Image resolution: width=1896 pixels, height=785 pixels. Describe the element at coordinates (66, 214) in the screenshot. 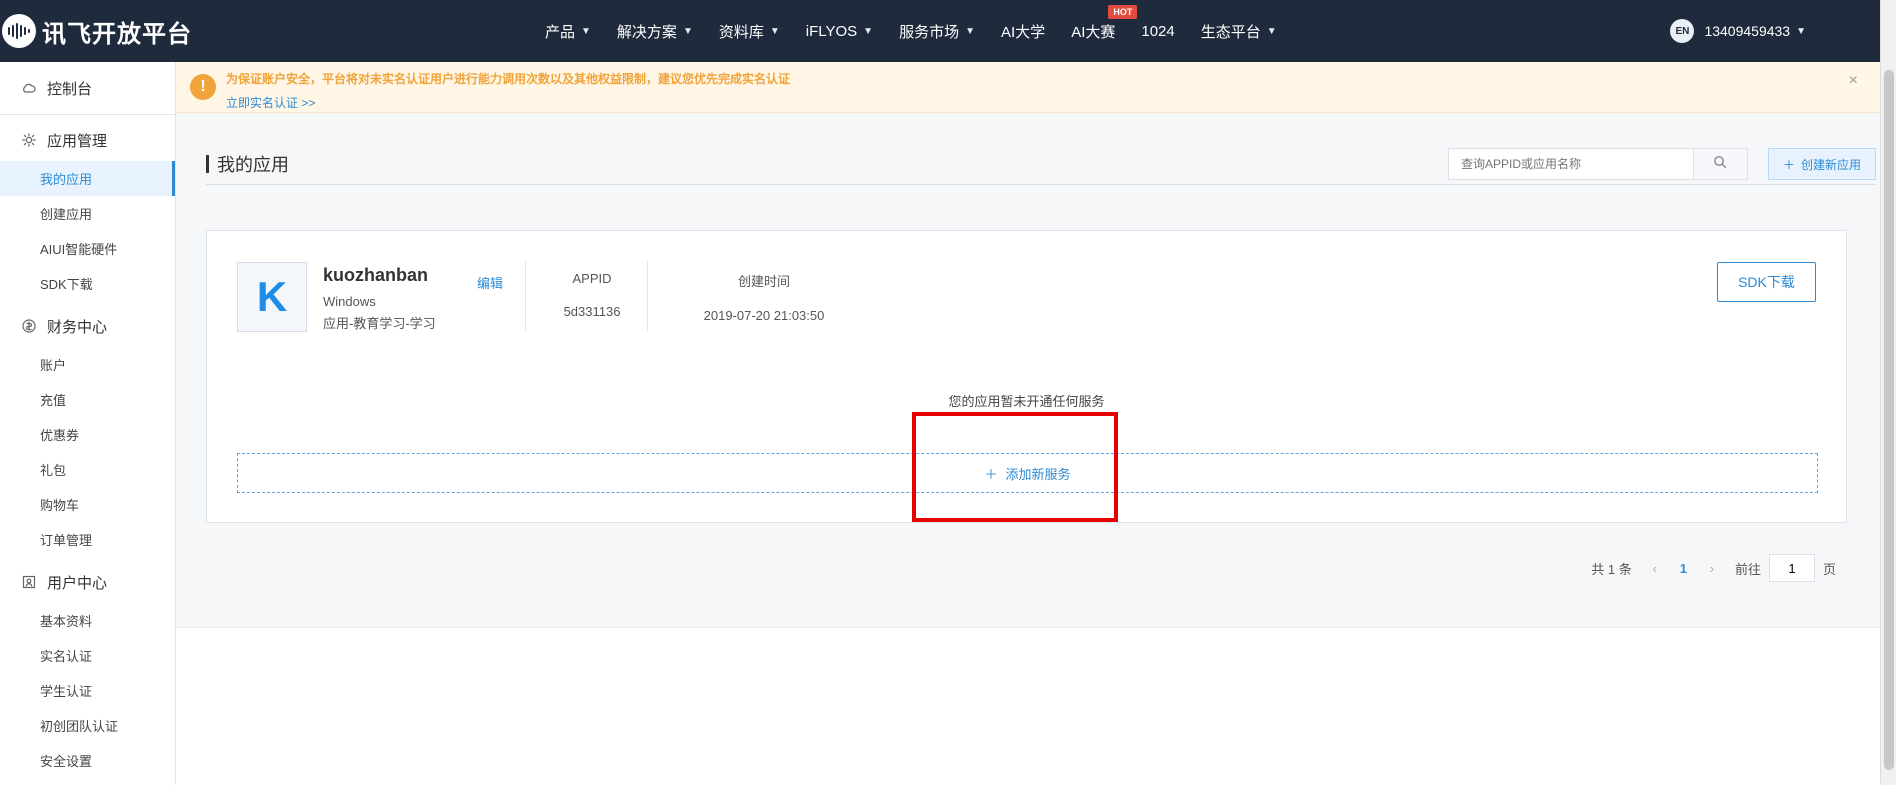

I see `sidebar-item-label: 创建应用` at that location.